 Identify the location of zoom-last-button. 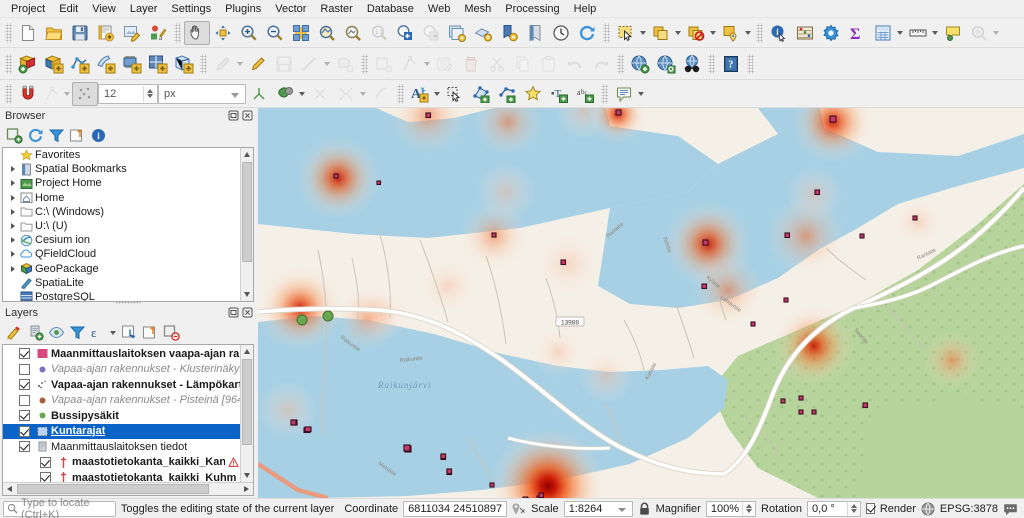
(405, 33).